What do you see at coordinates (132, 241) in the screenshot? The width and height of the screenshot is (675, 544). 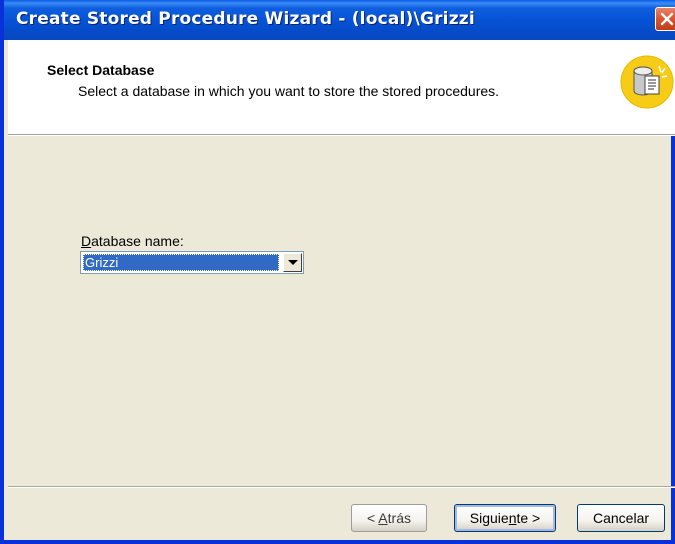 I see `database-name-label: Database name:` at bounding box center [132, 241].